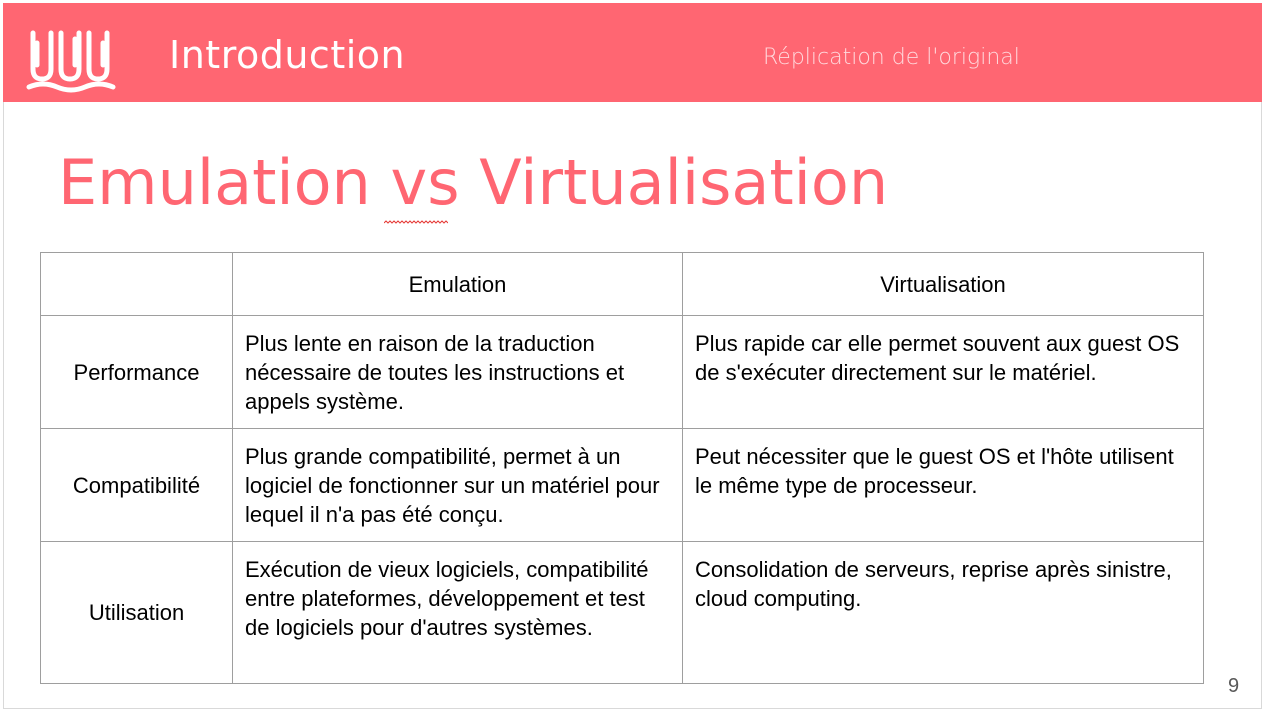 This screenshot has width=1267, height=713. I want to click on spellcheck-underline, so click(416, 222).